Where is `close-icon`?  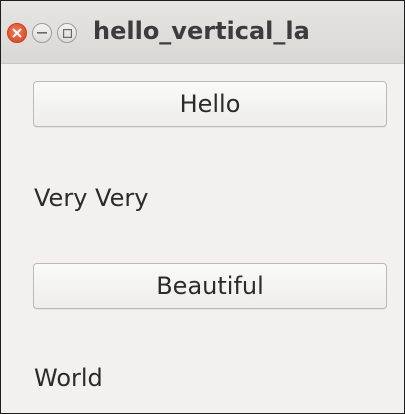
close-icon is located at coordinates (17, 33).